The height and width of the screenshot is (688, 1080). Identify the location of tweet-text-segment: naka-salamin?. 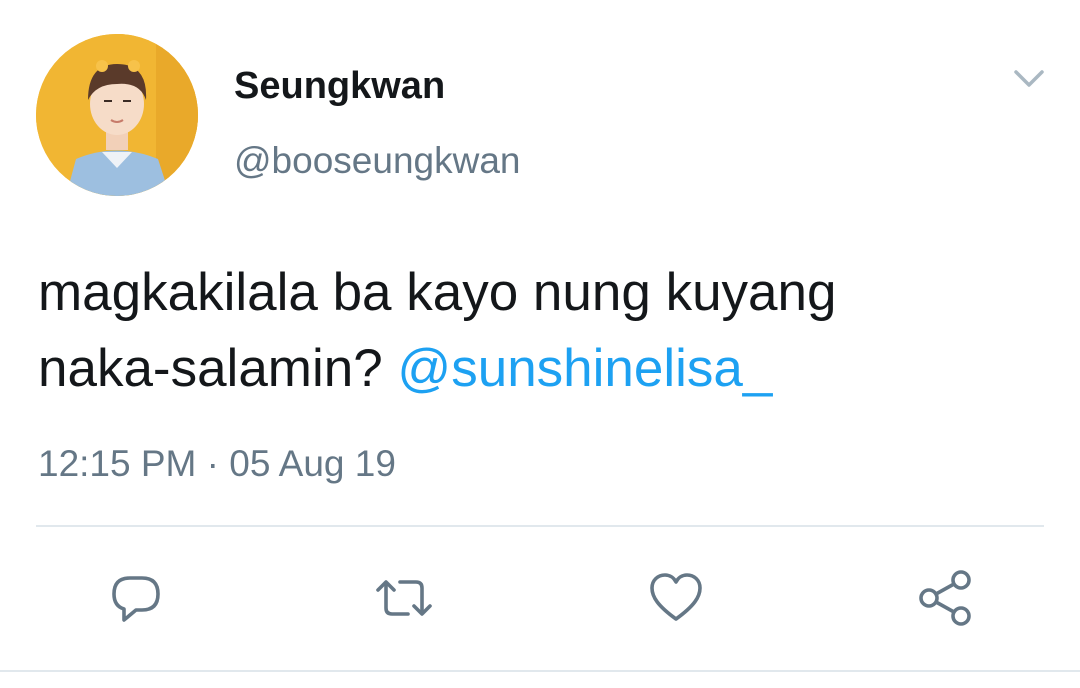
(210, 368).